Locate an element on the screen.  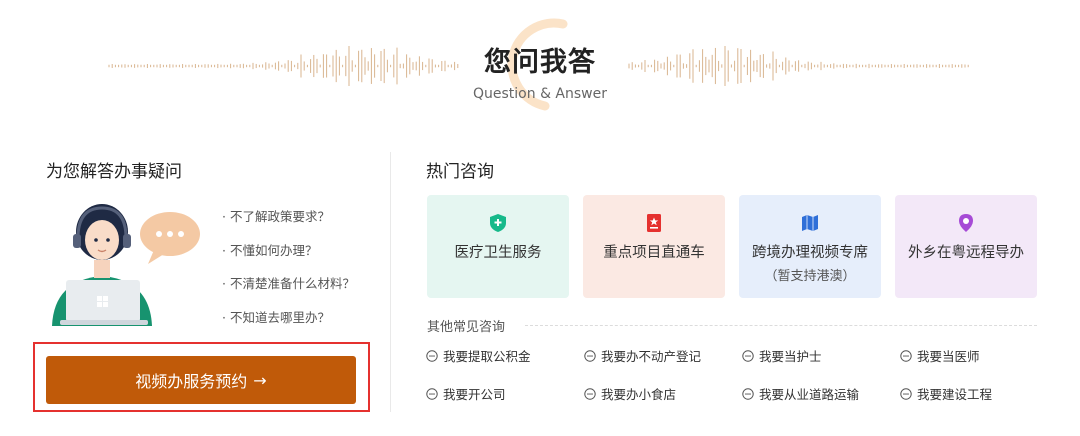
question-item: · 不懂如何办理？ is located at coordinates (270, 250).